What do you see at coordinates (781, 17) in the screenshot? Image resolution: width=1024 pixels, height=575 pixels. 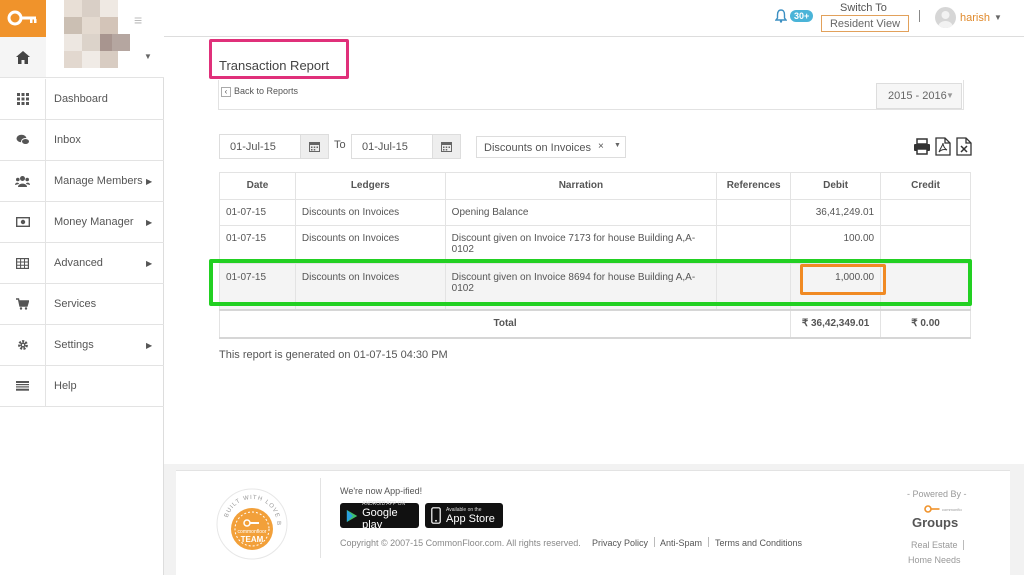 I see `bell-icon` at bounding box center [781, 17].